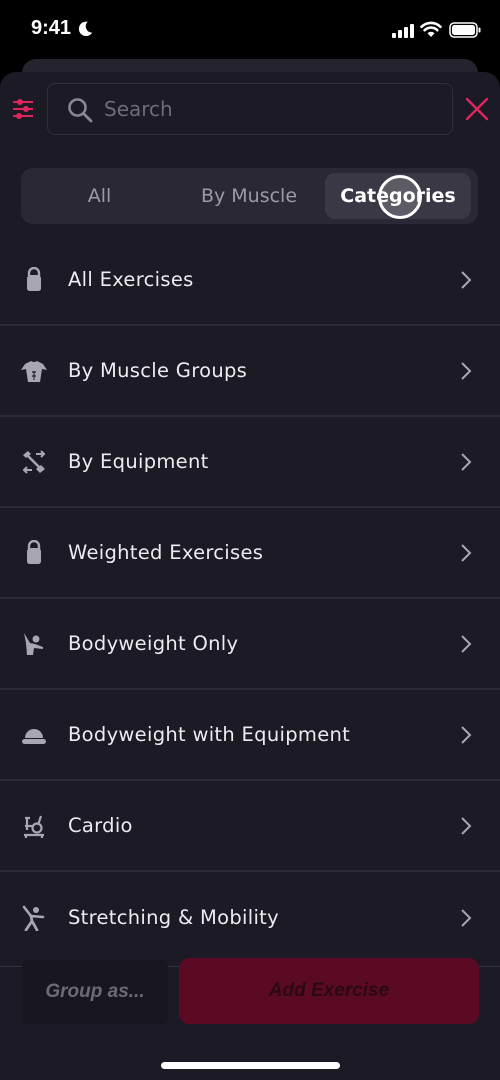 Image resolution: width=500 pixels, height=1080 pixels. What do you see at coordinates (34, 826) in the screenshot?
I see `exercise-bike-icon` at bounding box center [34, 826].